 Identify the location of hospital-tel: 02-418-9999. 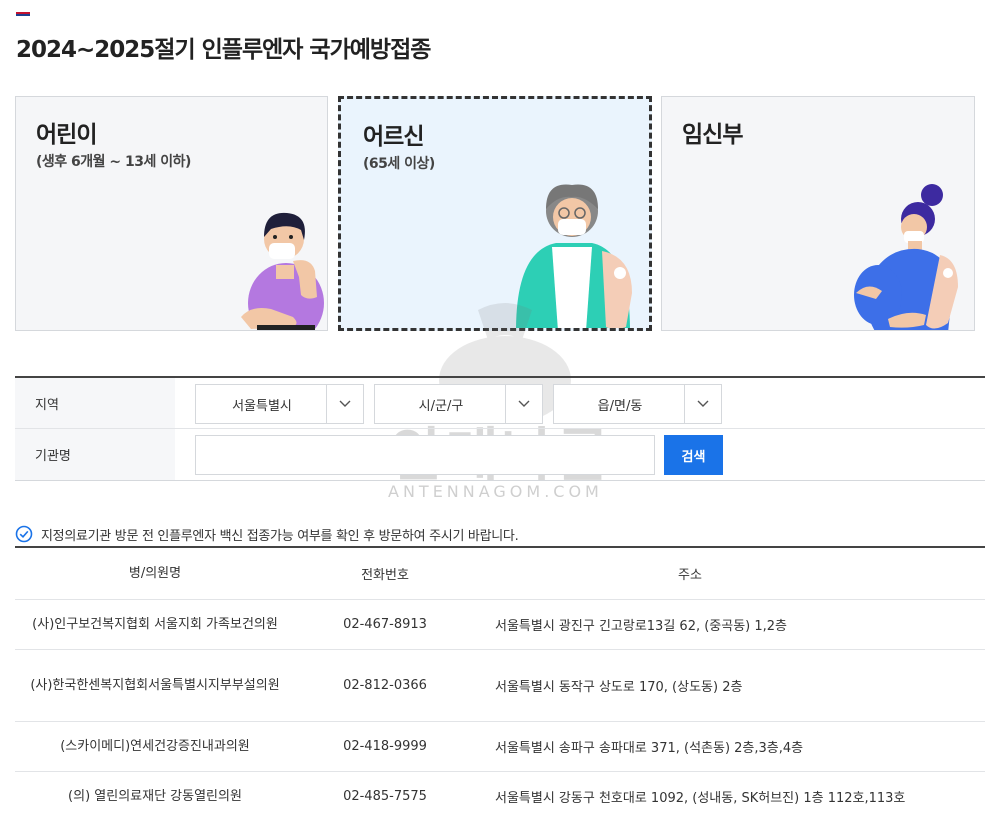
(385, 746).